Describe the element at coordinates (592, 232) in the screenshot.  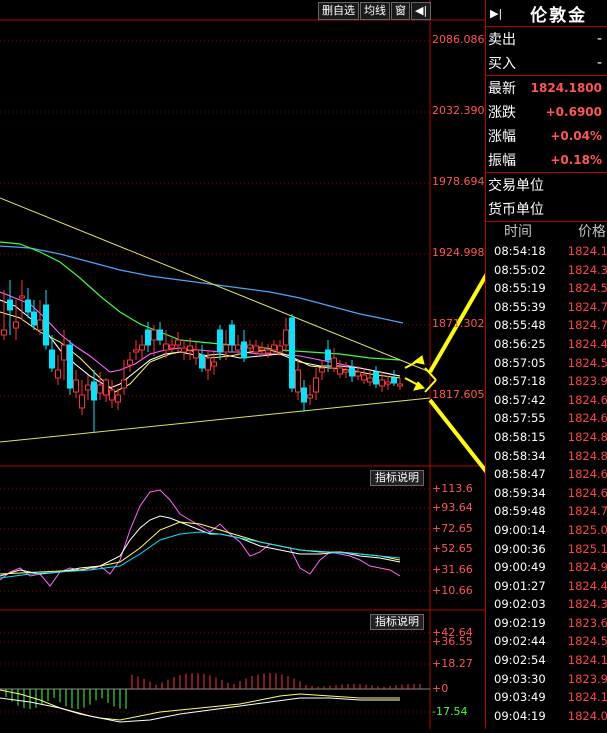
I see `price-header: 价格` at that location.